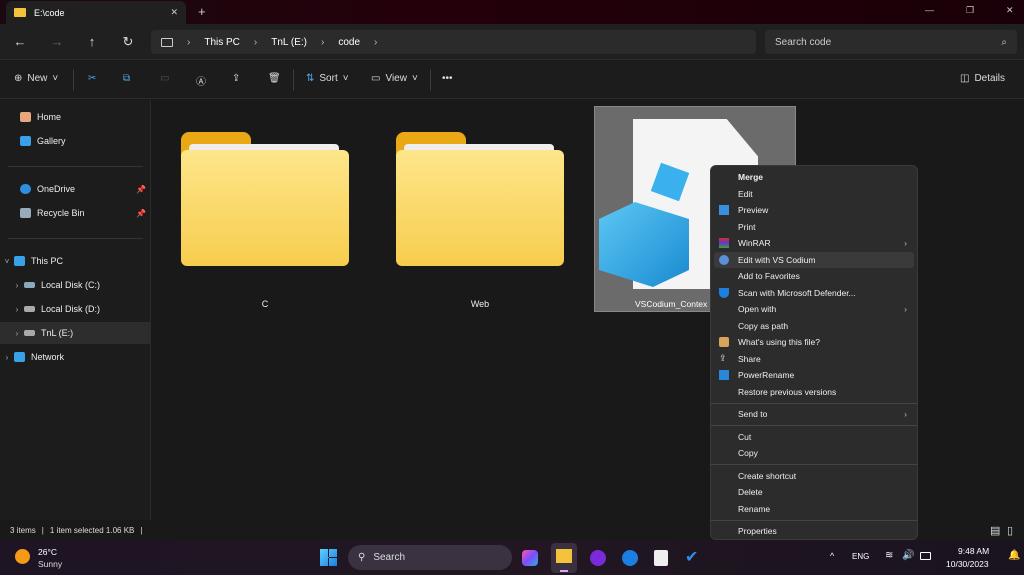 Image resolution: width=1024 pixels, height=575 pixels. I want to click on menu-item-winrar: WinRAR ›, so click(814, 243).